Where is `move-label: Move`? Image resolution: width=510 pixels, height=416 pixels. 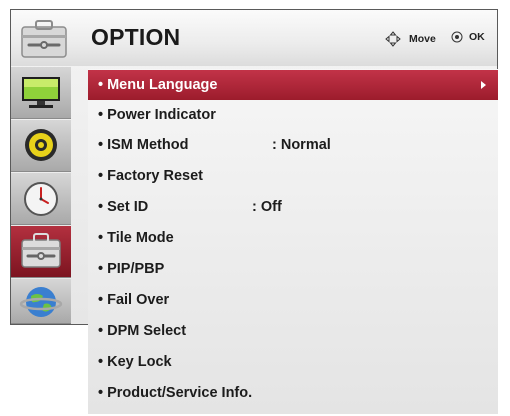
move-label: Move is located at coordinates (422, 39).